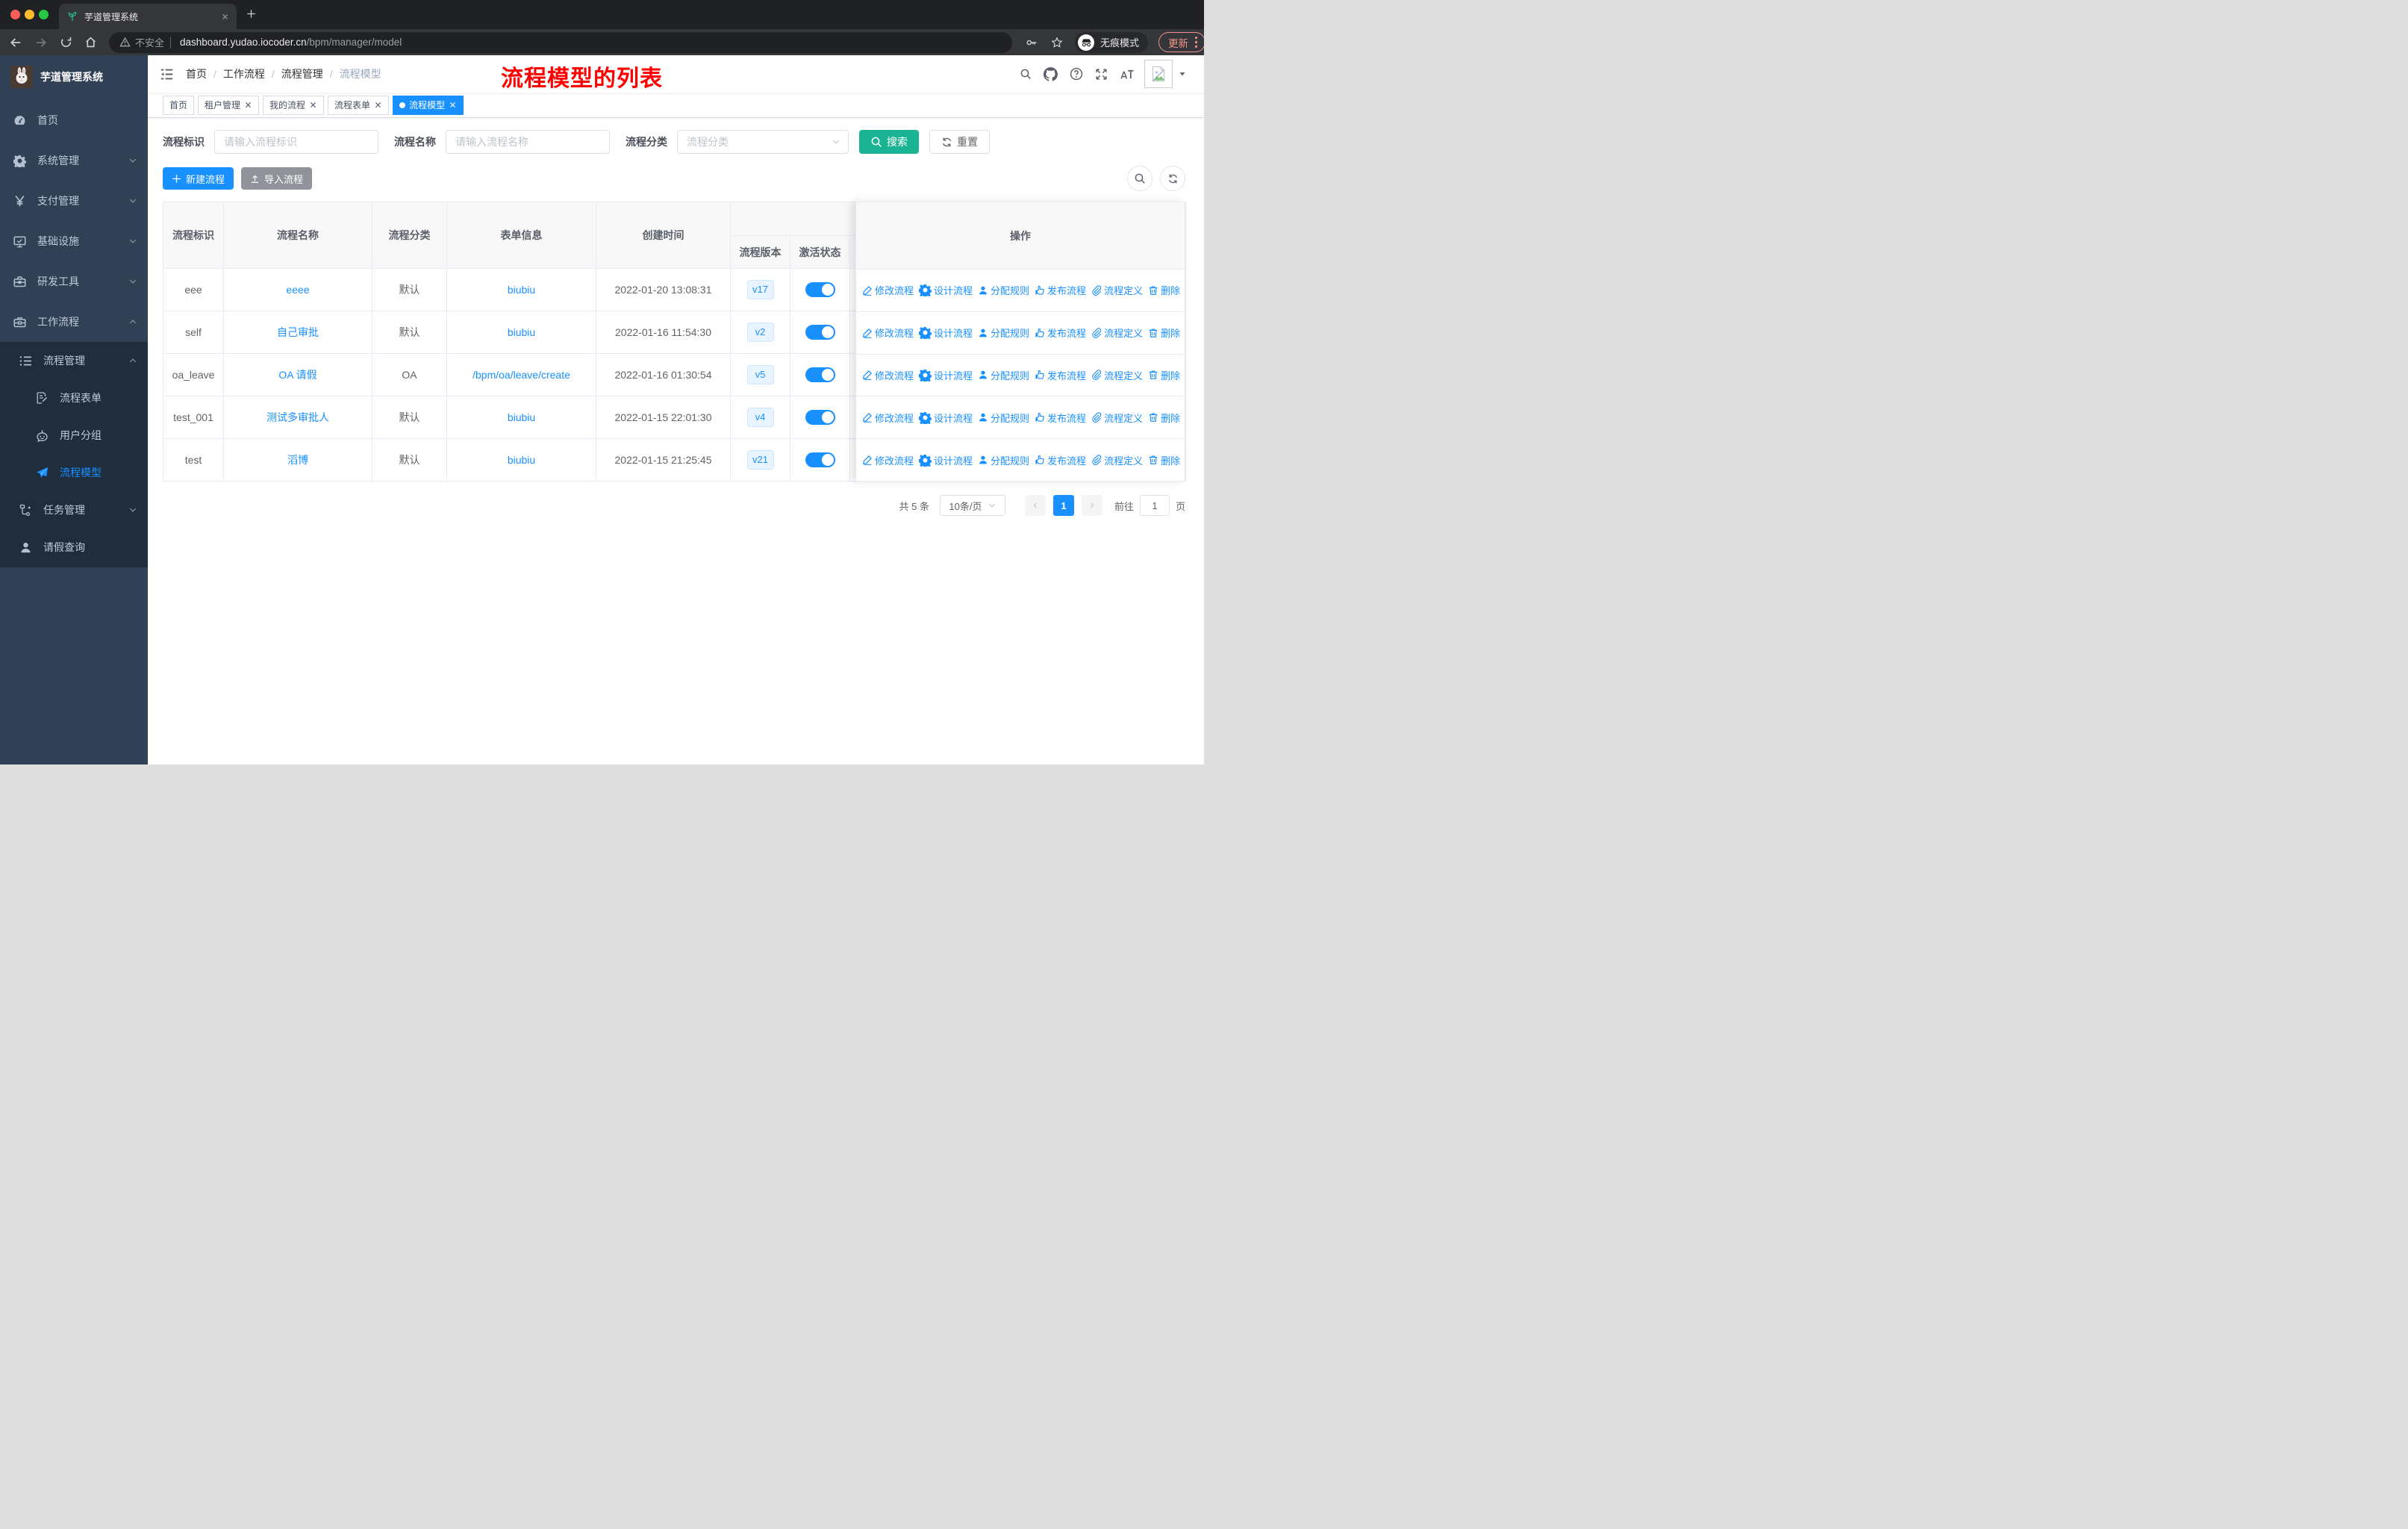 The width and height of the screenshot is (2408, 1529). I want to click on sidebar-item-3: 基础设施, so click(74, 241).